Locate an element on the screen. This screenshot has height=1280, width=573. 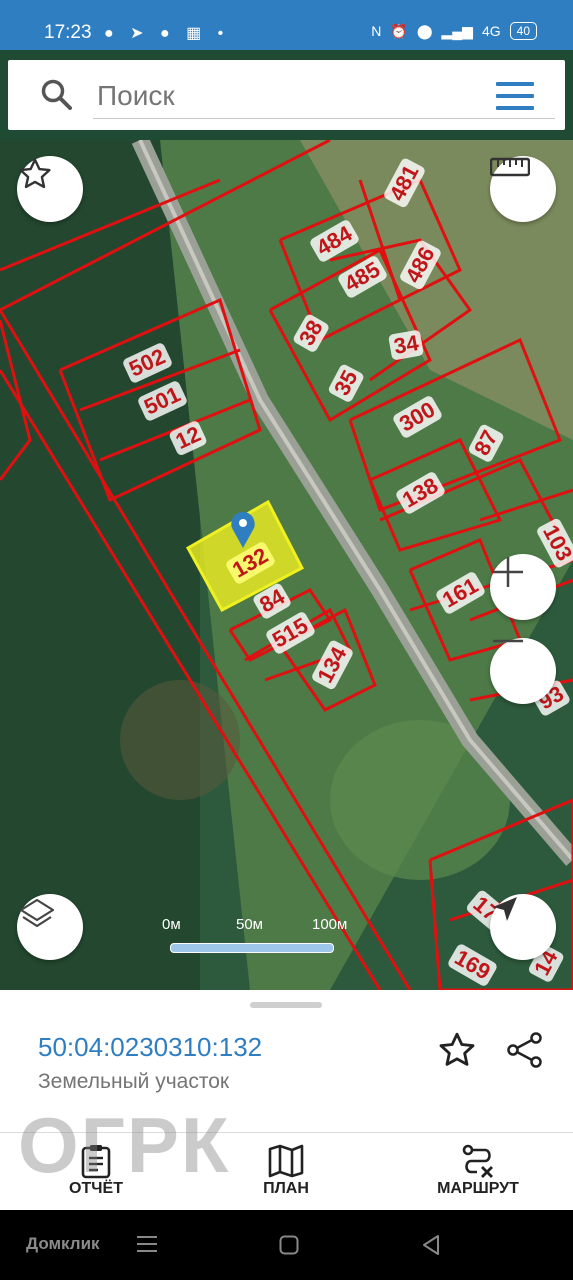
location-icon: ⬤ is located at coordinates (424, 30).